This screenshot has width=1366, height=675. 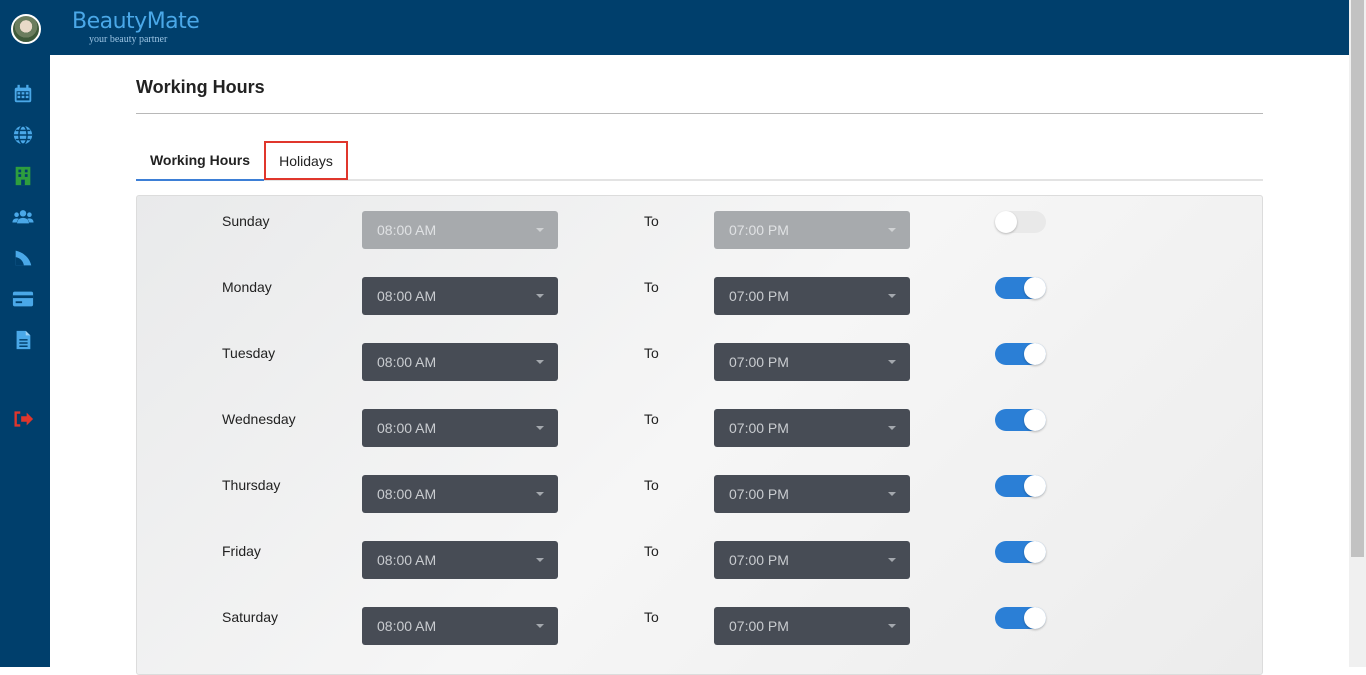 I want to click on brand-name: BeautyMate, so click(x=136, y=21).